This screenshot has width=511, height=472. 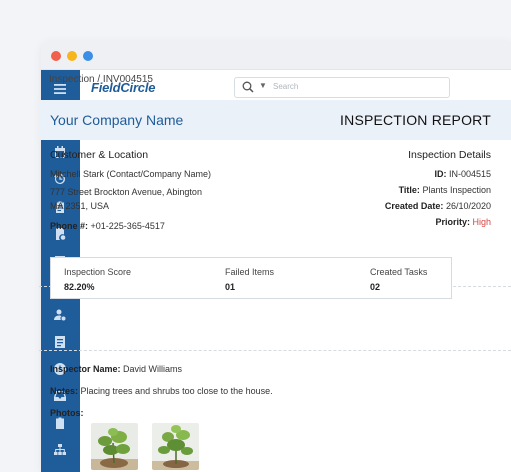 I want to click on inspection-details-heading: Inspection Details, so click(x=449, y=155).